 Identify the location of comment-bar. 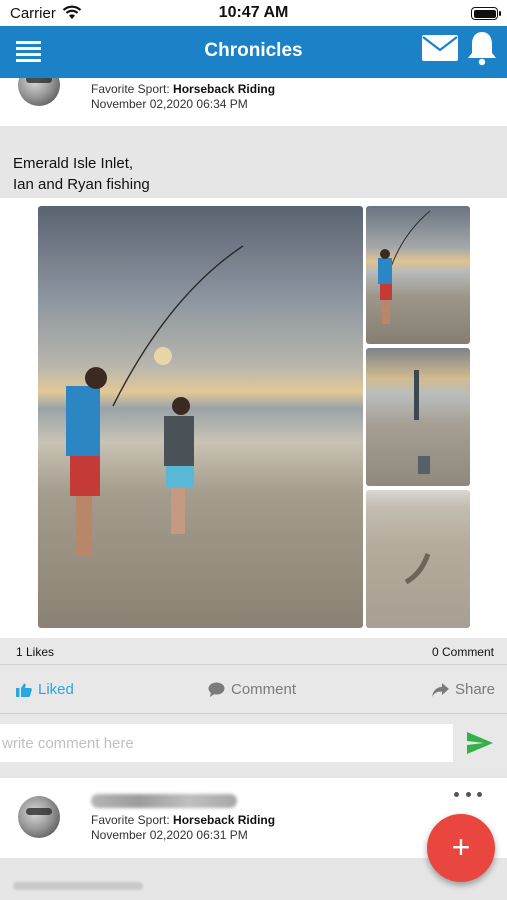
(253, 744).